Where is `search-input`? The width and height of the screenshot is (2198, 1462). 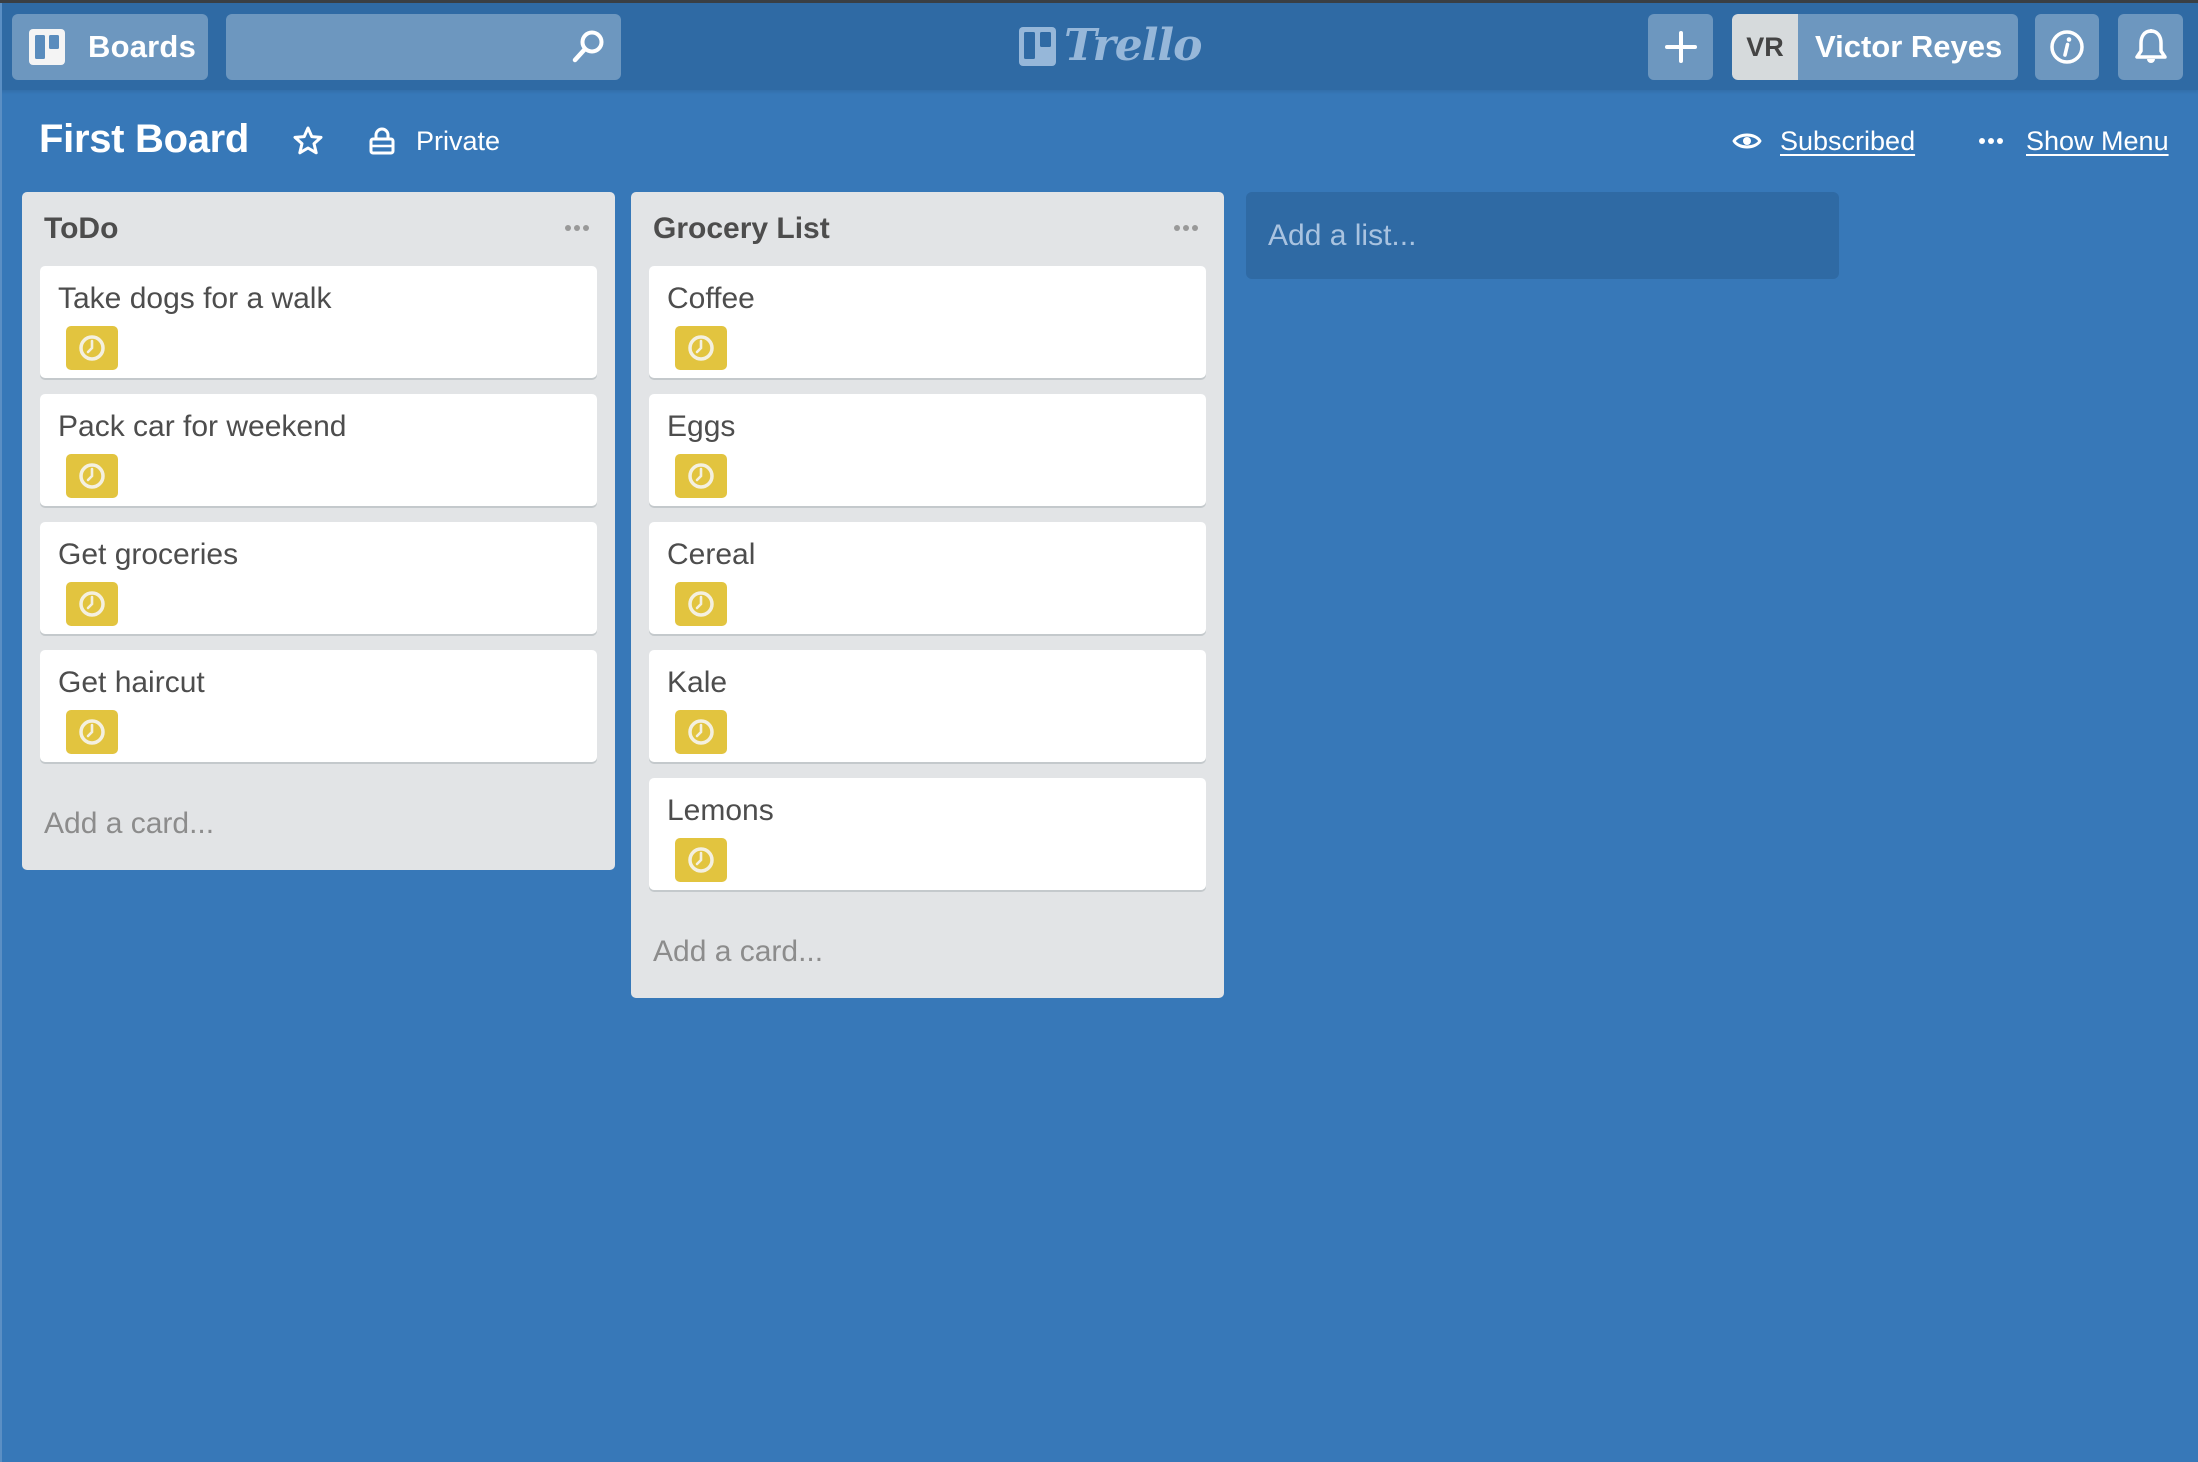
search-input is located at coordinates (423, 47).